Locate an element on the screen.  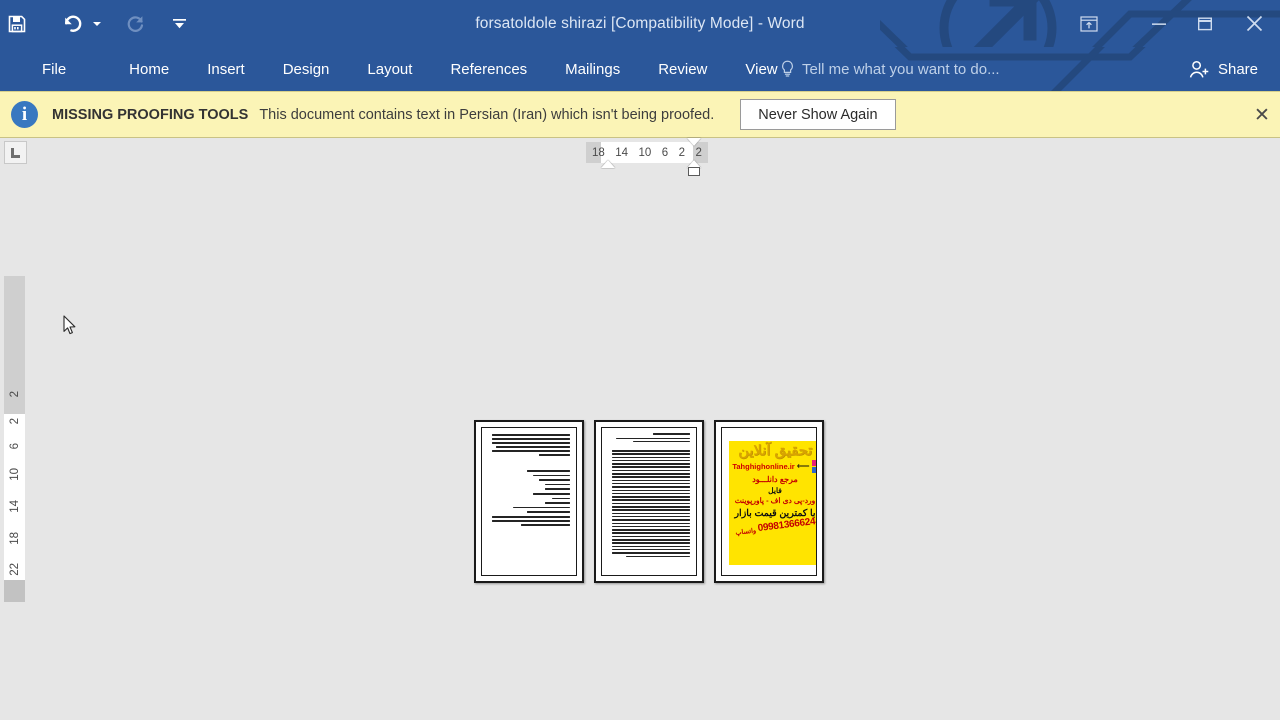
tab-layout: Layout is located at coordinates (389, 69).